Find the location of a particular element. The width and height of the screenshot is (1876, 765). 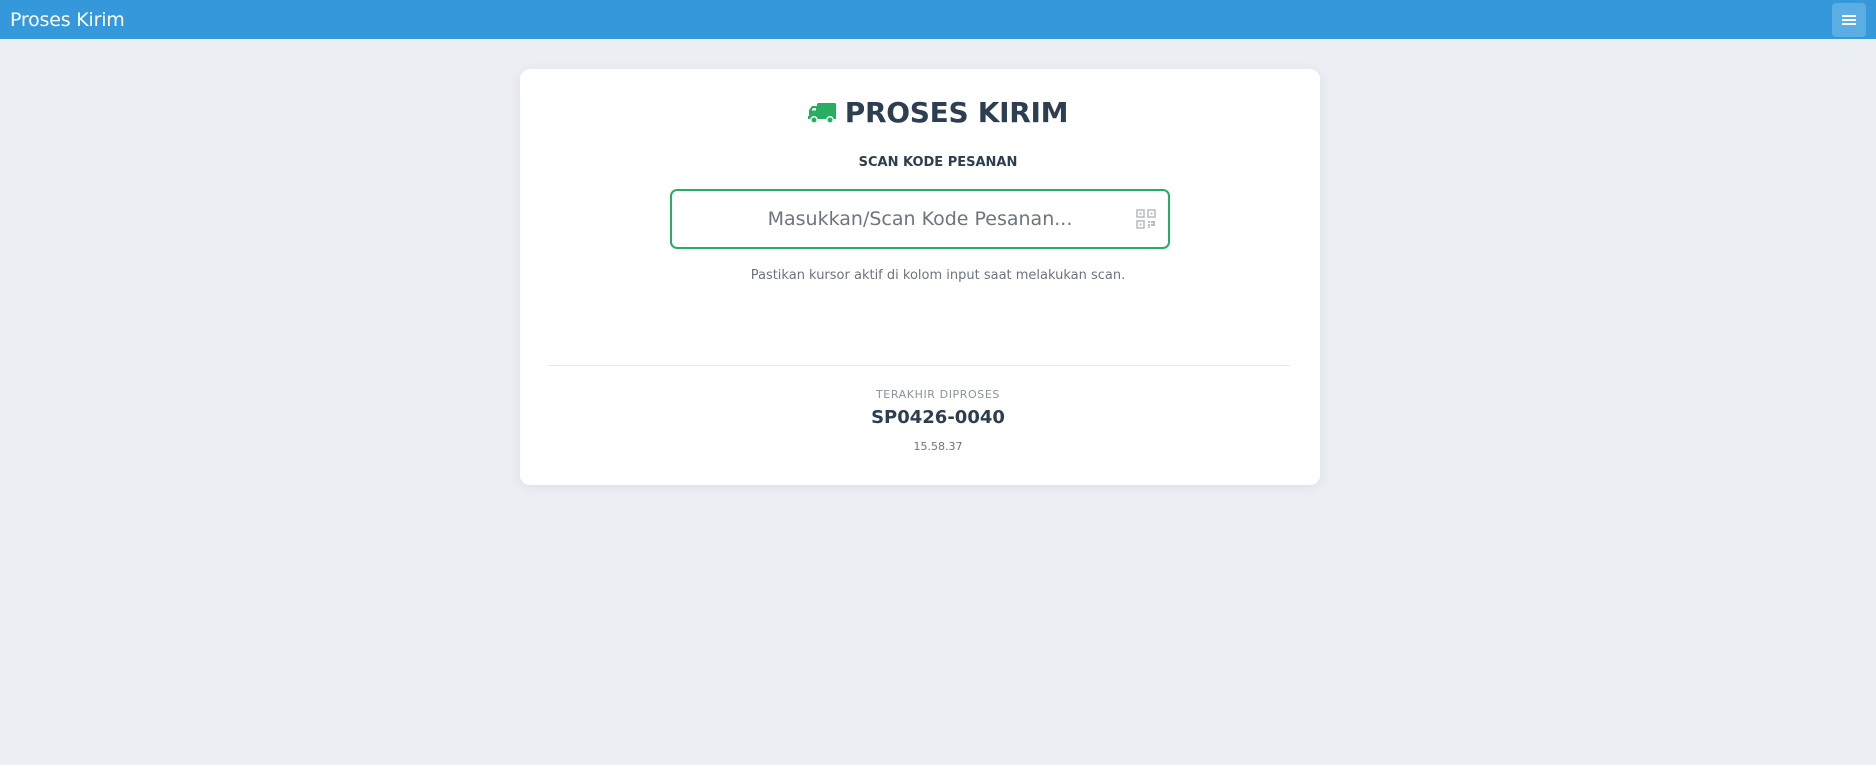

card-header: PROSES KIRIM is located at coordinates (938, 112).